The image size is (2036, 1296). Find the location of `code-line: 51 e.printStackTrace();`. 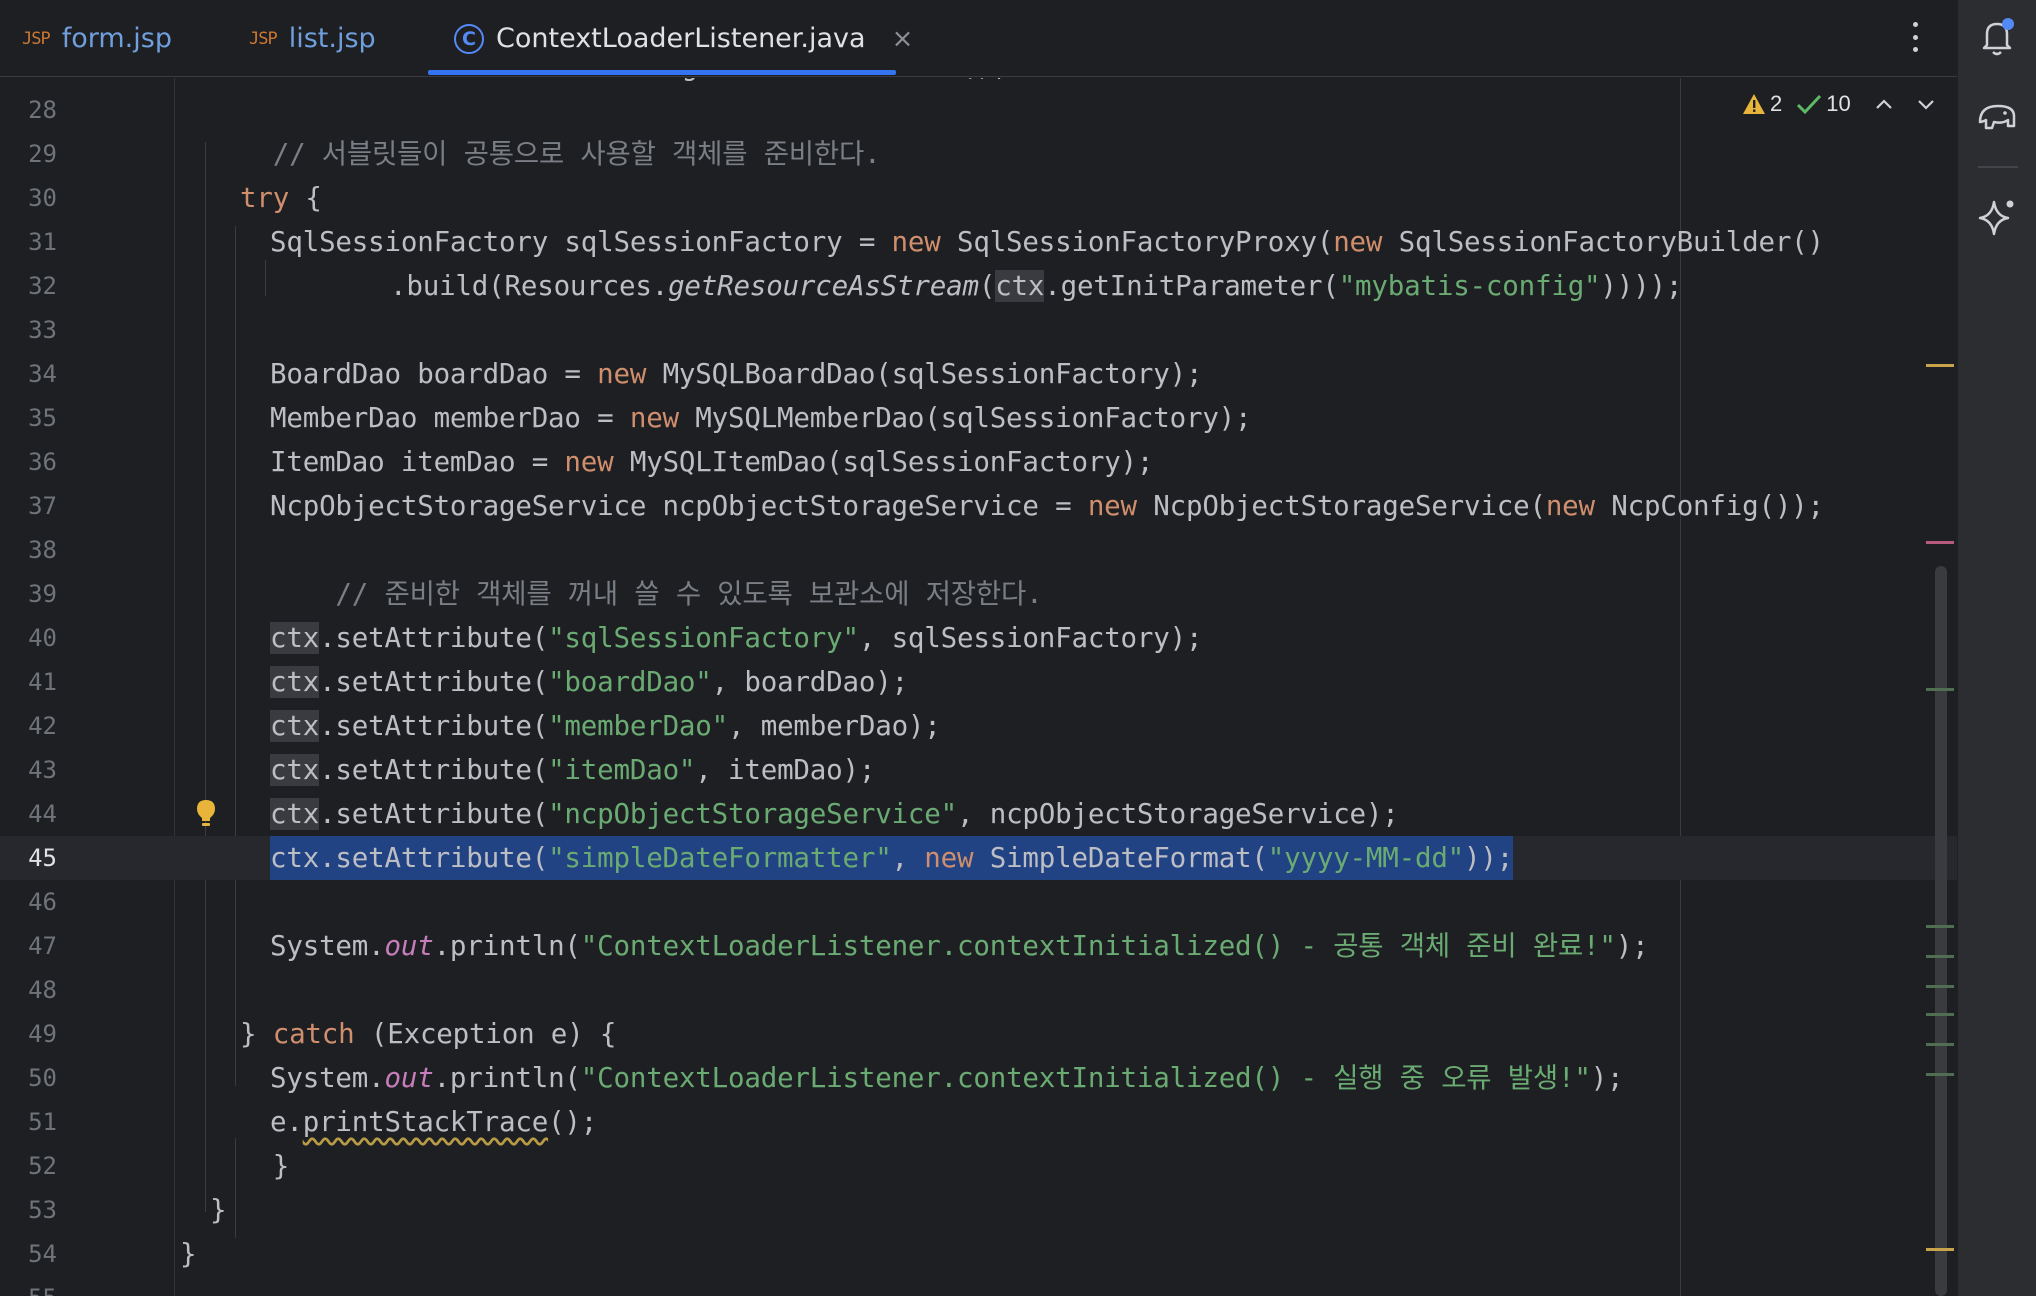

code-line: 51 e.printStackTrace(); is located at coordinates (978, 1122).